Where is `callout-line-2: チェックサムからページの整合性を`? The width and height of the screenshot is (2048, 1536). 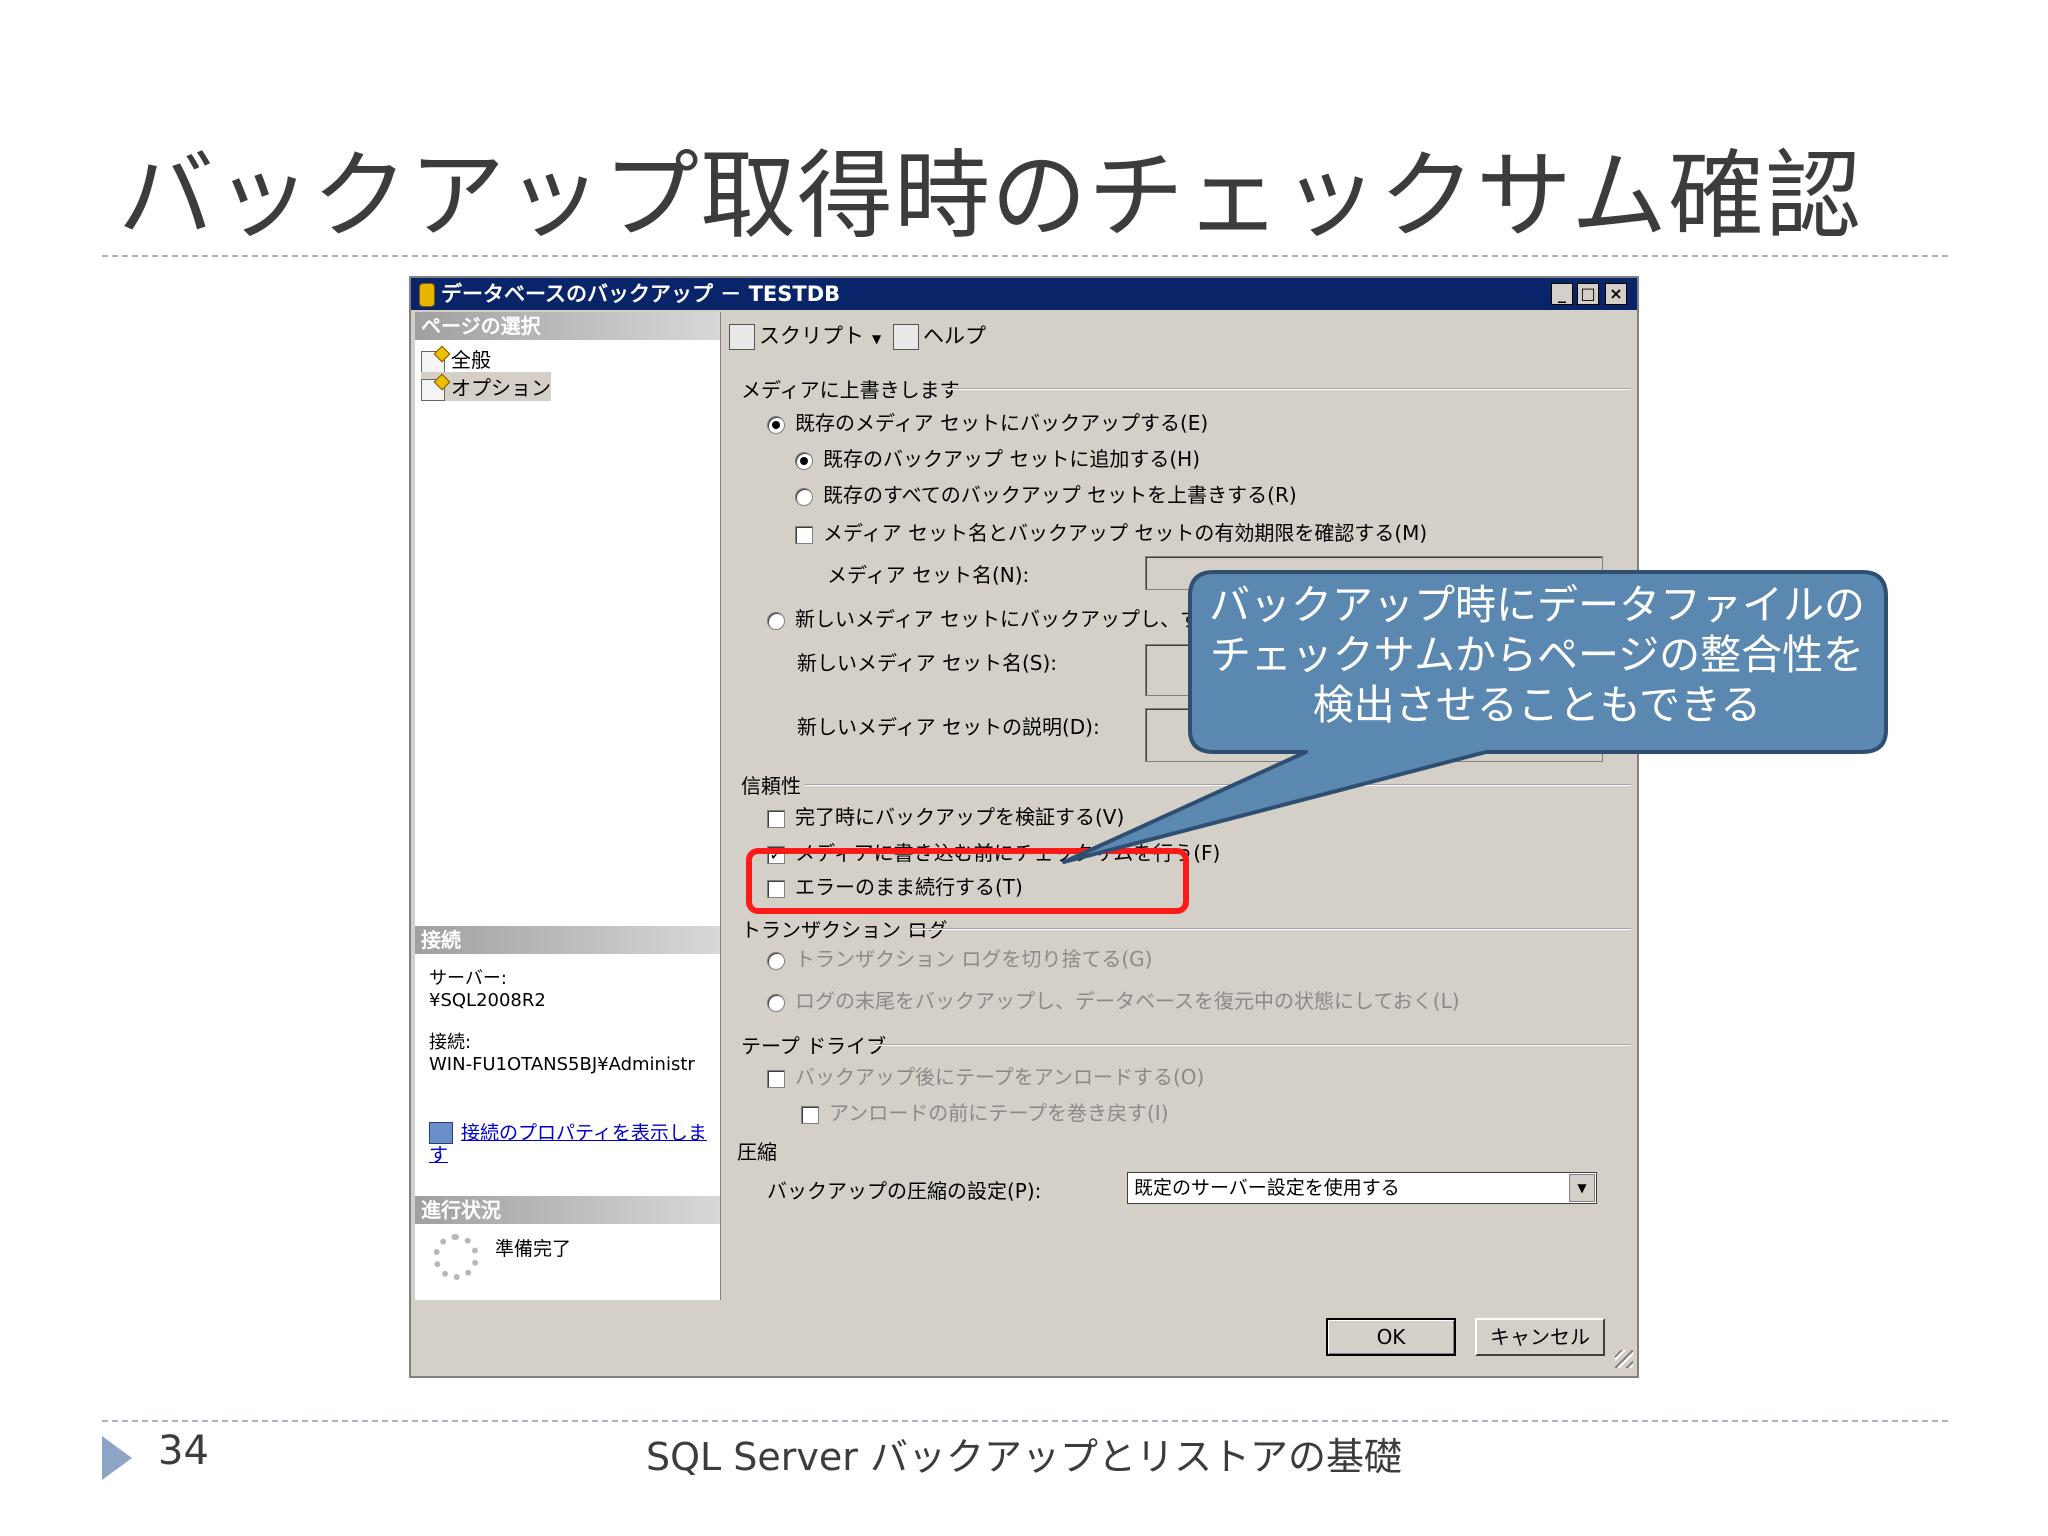
callout-line-2: チェックサムからページの整合性を is located at coordinates (1537, 655).